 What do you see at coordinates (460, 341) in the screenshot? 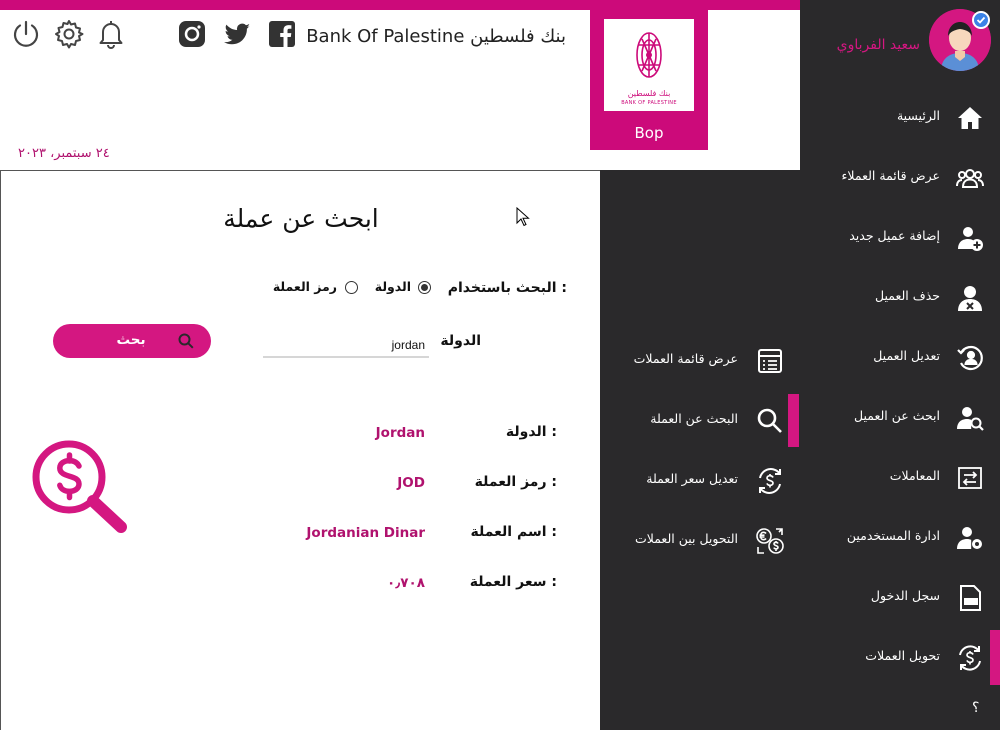
I see `country-field-label: الدولة` at bounding box center [460, 341].